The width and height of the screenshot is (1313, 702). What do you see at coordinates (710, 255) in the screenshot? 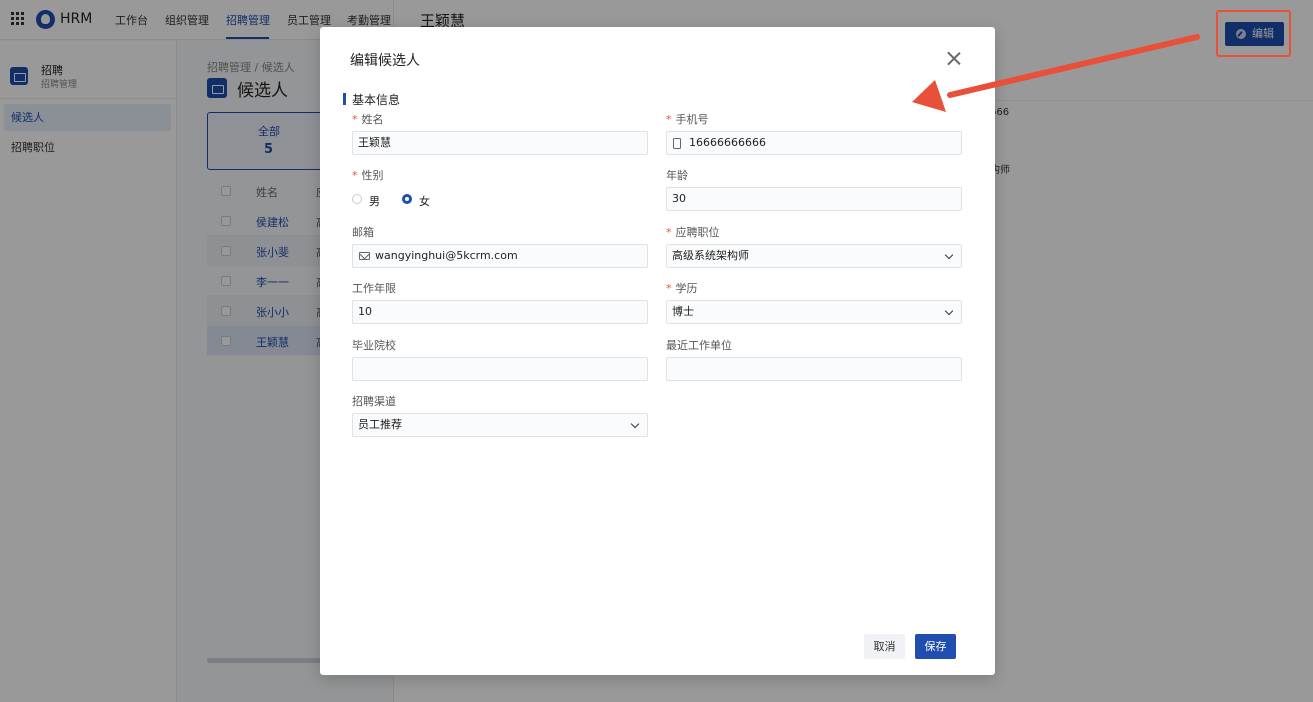
I see `position-value: 高级系统架构师` at bounding box center [710, 255].